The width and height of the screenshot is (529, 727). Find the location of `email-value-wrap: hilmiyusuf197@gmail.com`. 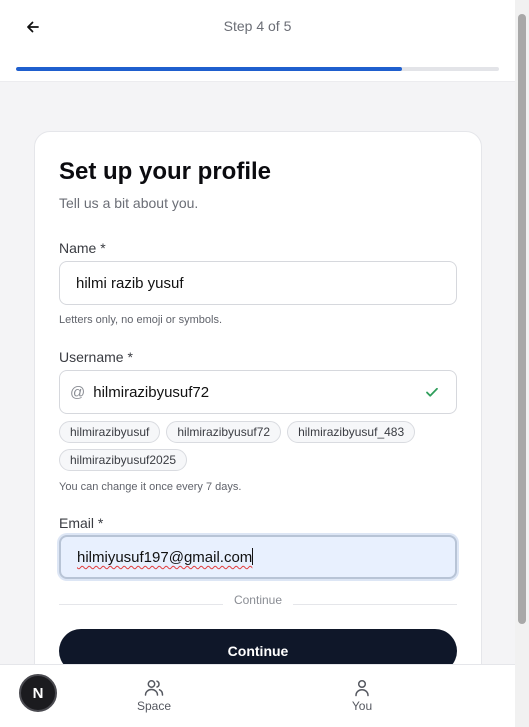

email-value-wrap: hilmiyusuf197@gmail.com is located at coordinates (258, 557).